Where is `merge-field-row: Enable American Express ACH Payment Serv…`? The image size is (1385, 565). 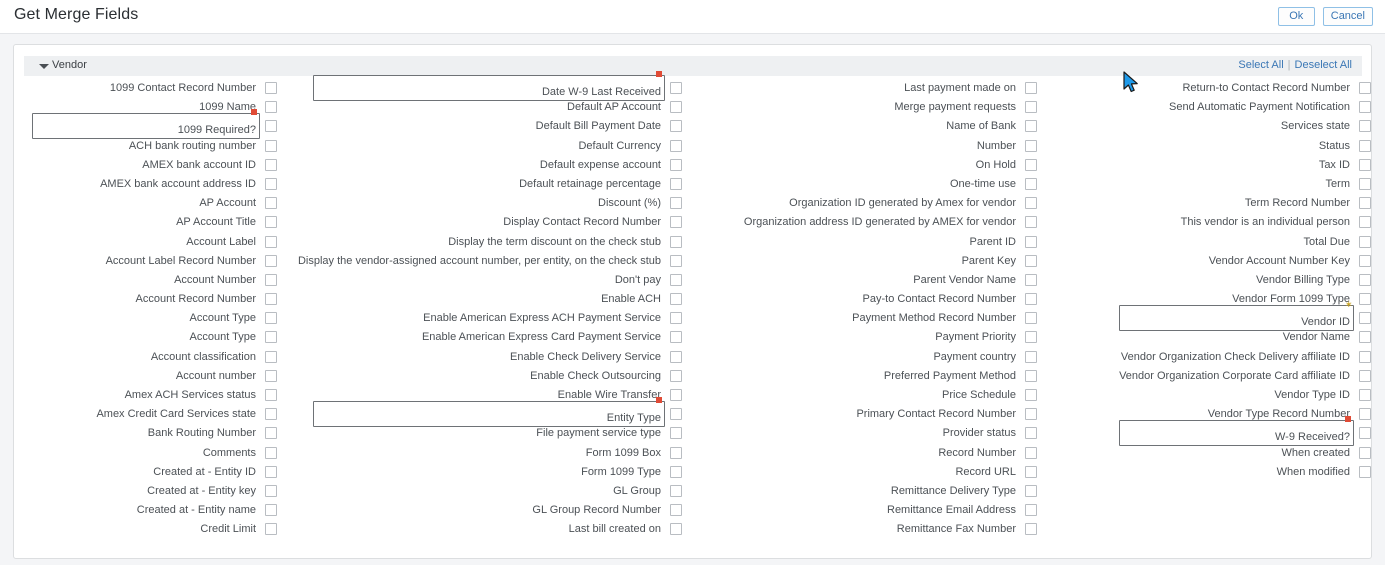 merge-field-row: Enable American Express ACH Payment Serv… is located at coordinates (481, 319).